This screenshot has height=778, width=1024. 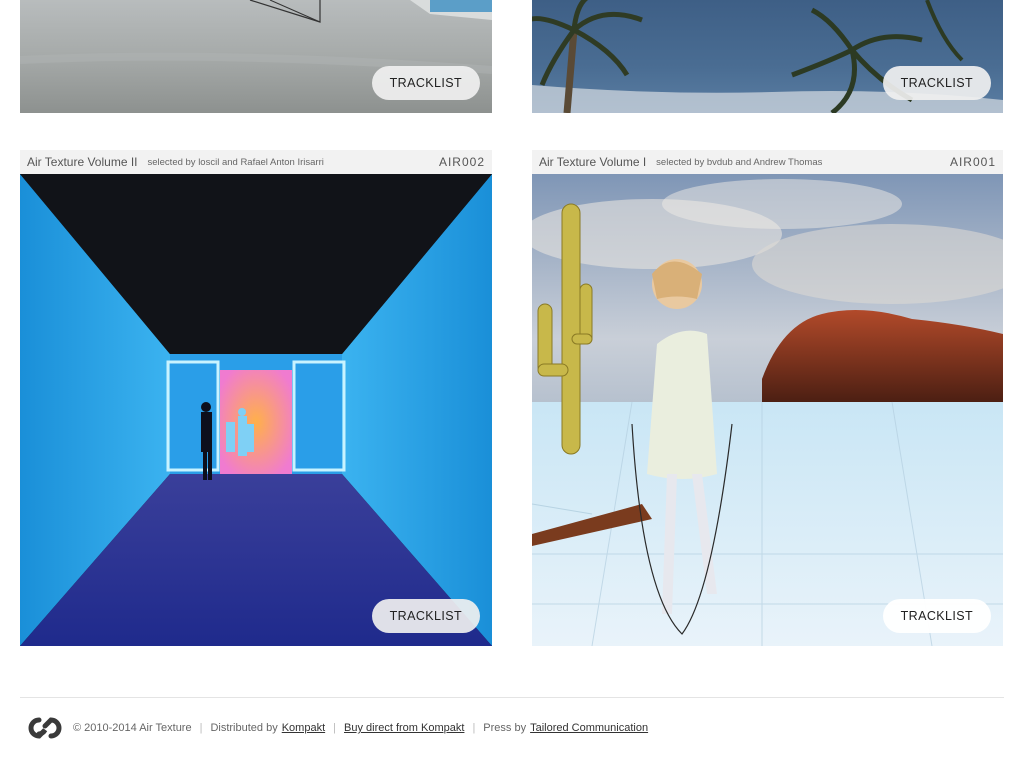 I want to click on release-title: Air Texture Volume I, so click(x=592, y=162).